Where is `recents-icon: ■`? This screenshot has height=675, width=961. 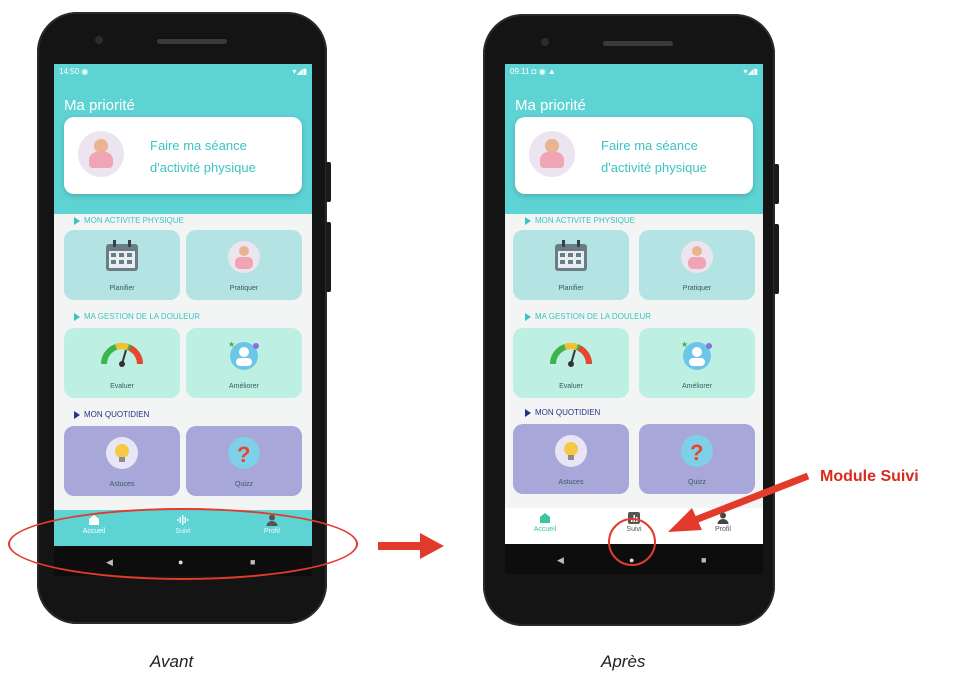
recents-icon: ■ is located at coordinates (703, 560).